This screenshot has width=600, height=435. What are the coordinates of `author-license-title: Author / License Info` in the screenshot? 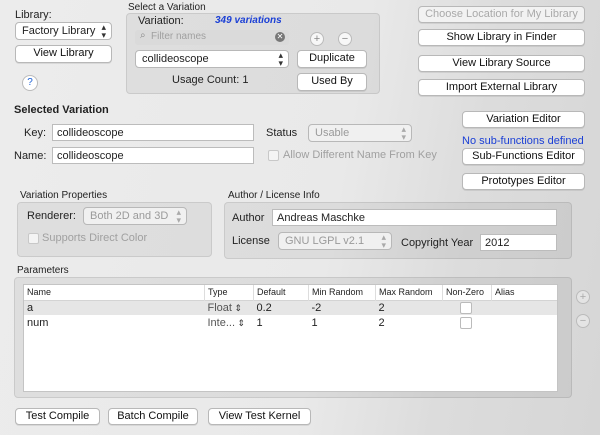 It's located at (274, 195).